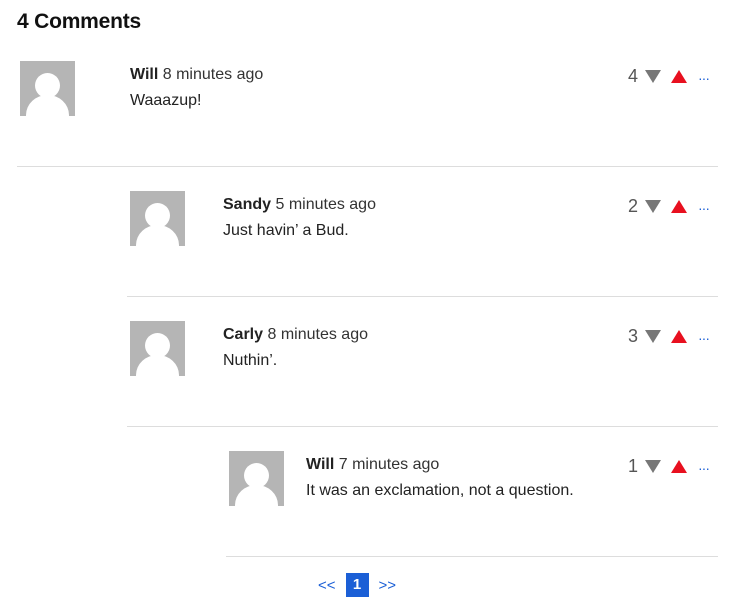 Image resolution: width=737 pixels, height=609 pixels. I want to click on comment-meta: Will 7 minutes ago, so click(372, 465).